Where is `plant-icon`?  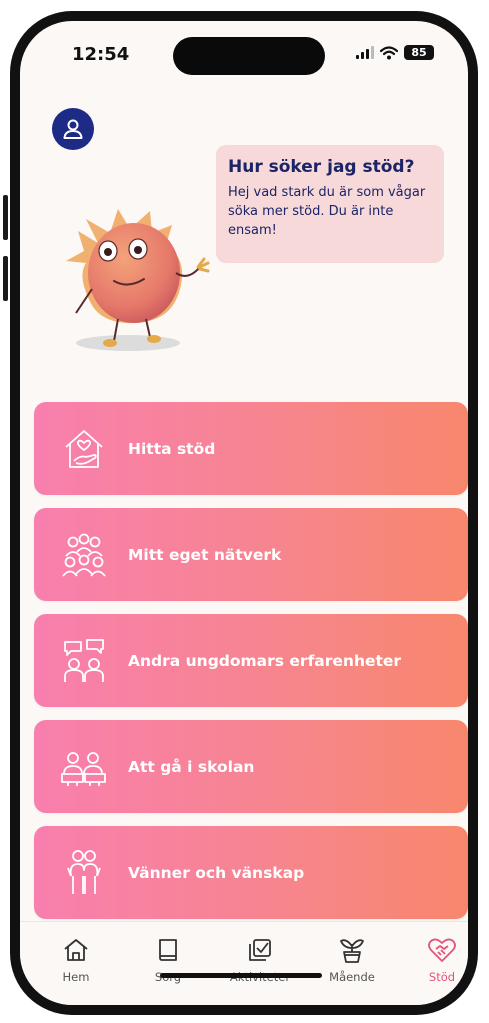
plant-icon is located at coordinates (352, 951).